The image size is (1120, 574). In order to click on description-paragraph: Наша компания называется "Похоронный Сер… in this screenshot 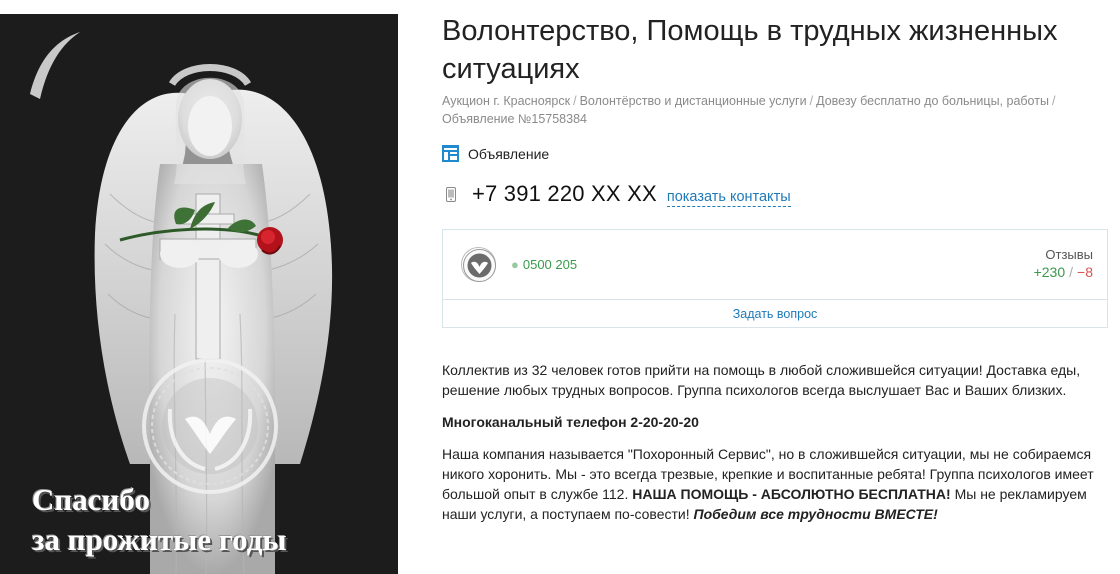, I will do `click(777, 484)`.